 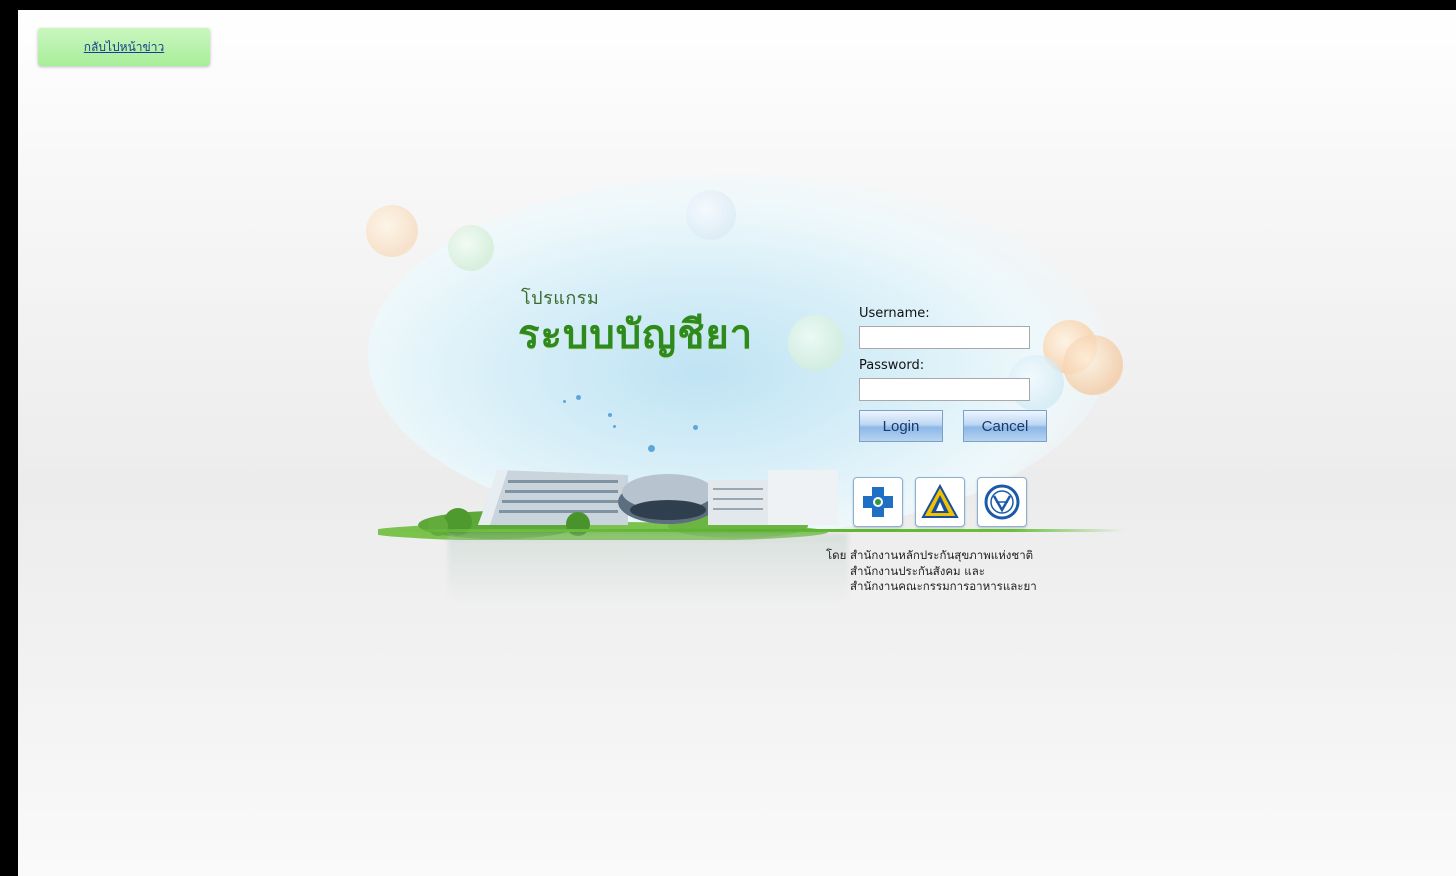 I want to click on ground-reflection, so click(x=648, y=568).